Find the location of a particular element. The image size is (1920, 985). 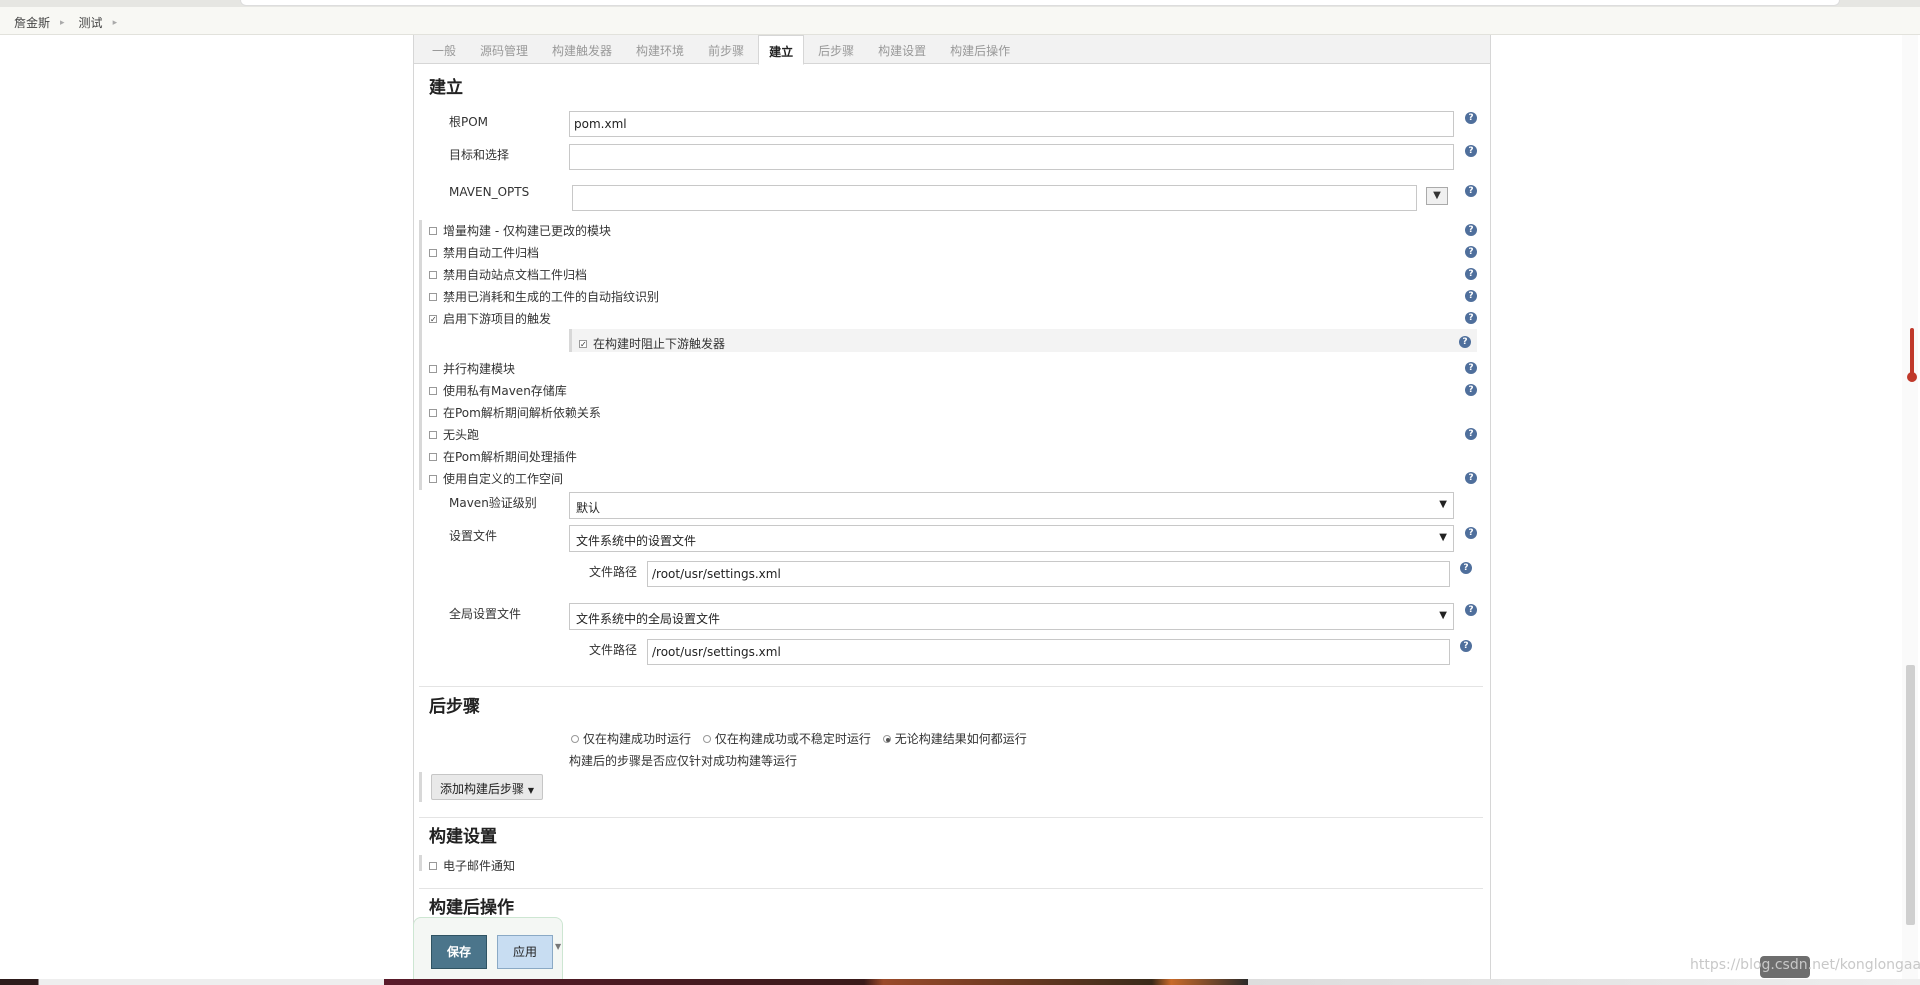

email-border is located at coordinates (420, 863).